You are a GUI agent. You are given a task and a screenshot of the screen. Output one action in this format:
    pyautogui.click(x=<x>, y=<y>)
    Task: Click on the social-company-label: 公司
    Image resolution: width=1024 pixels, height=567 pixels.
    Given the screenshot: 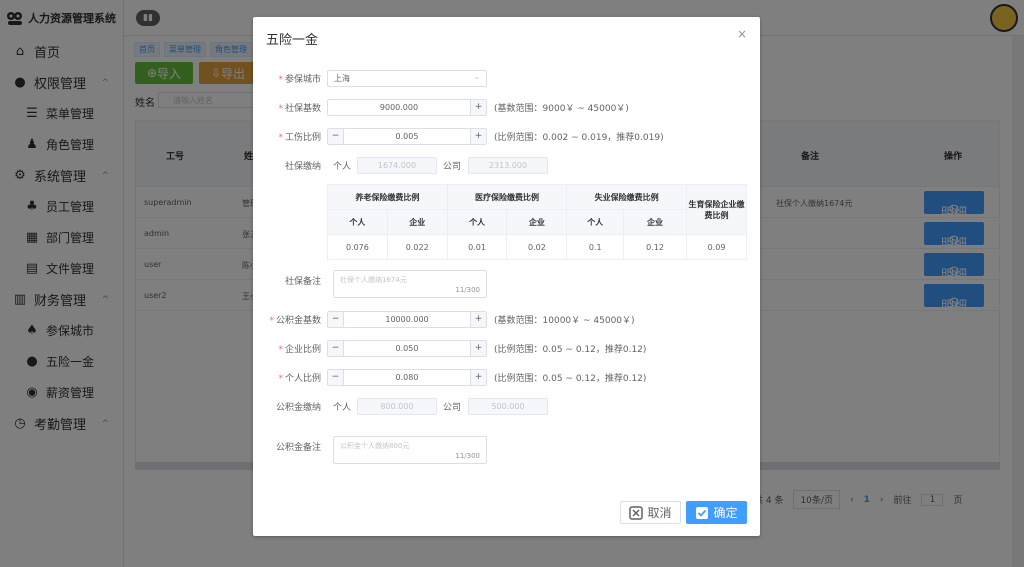 What is the action you would take?
    pyautogui.click(x=452, y=166)
    